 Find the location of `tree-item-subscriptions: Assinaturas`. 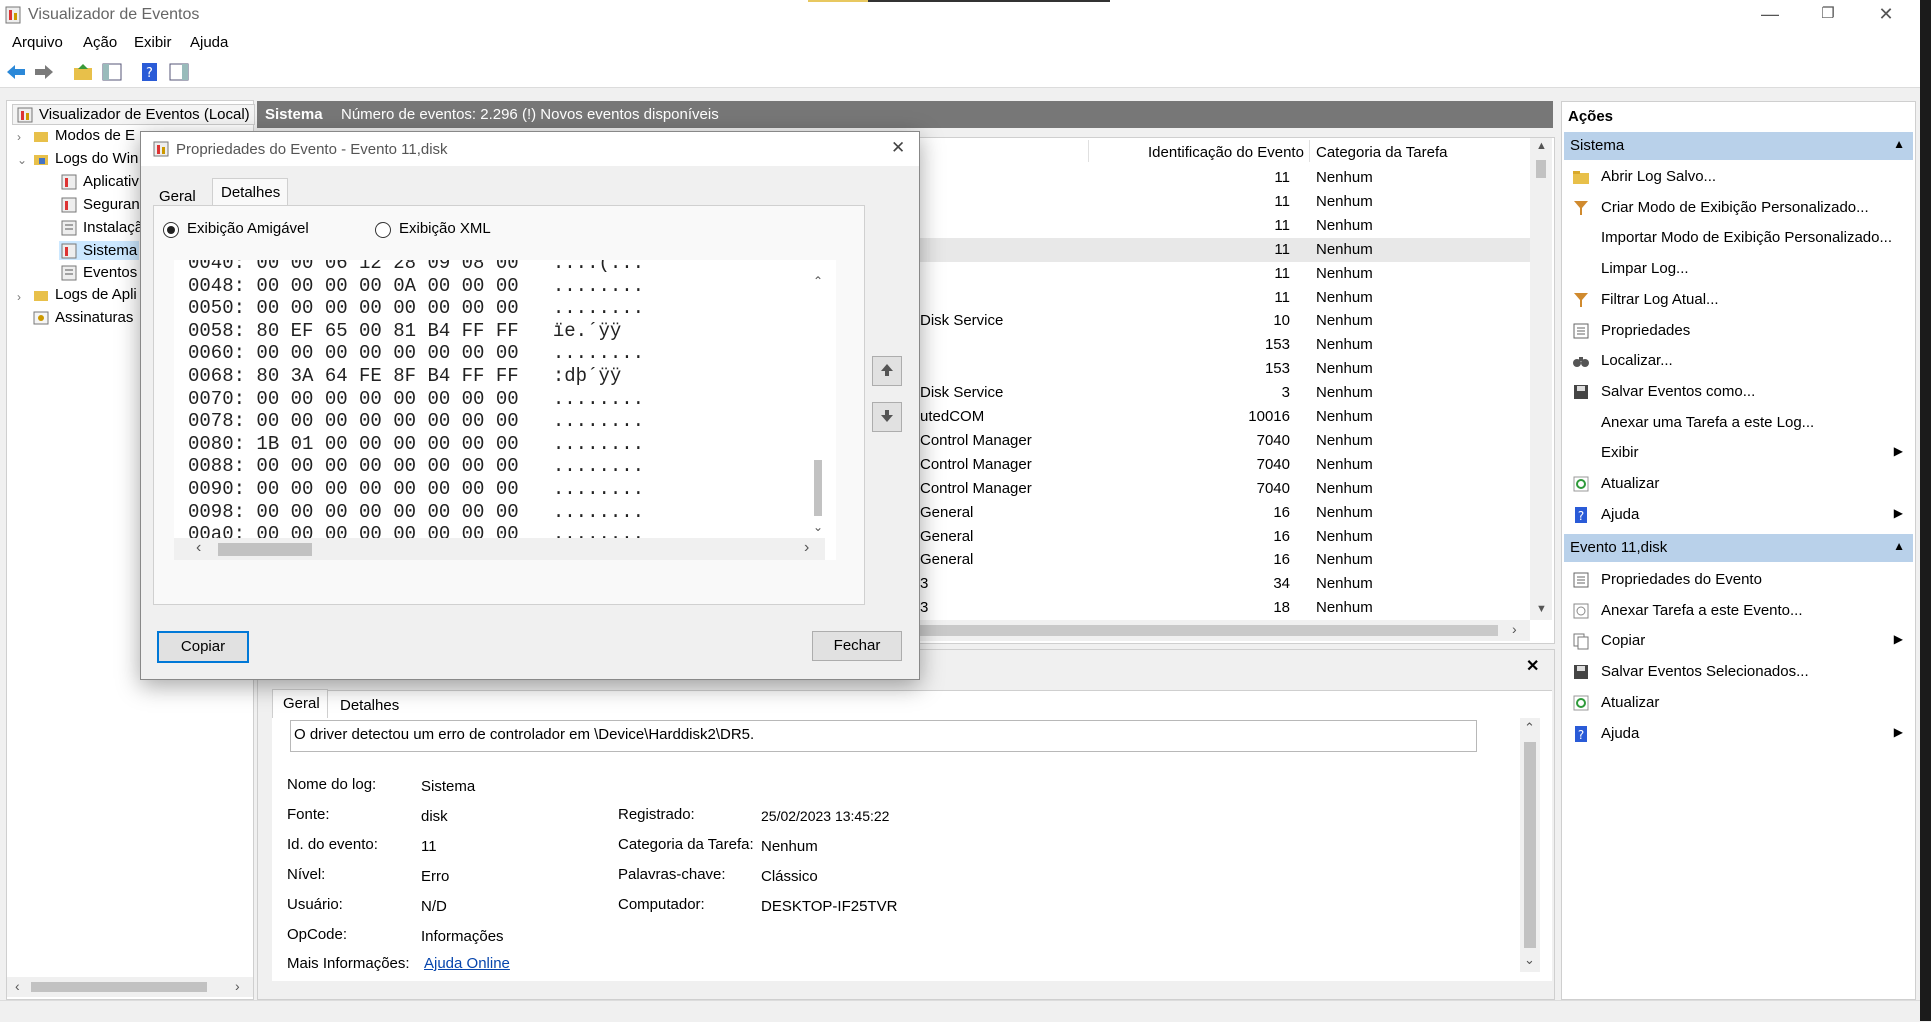

tree-item-subscriptions: Assinaturas is located at coordinates (83, 317).